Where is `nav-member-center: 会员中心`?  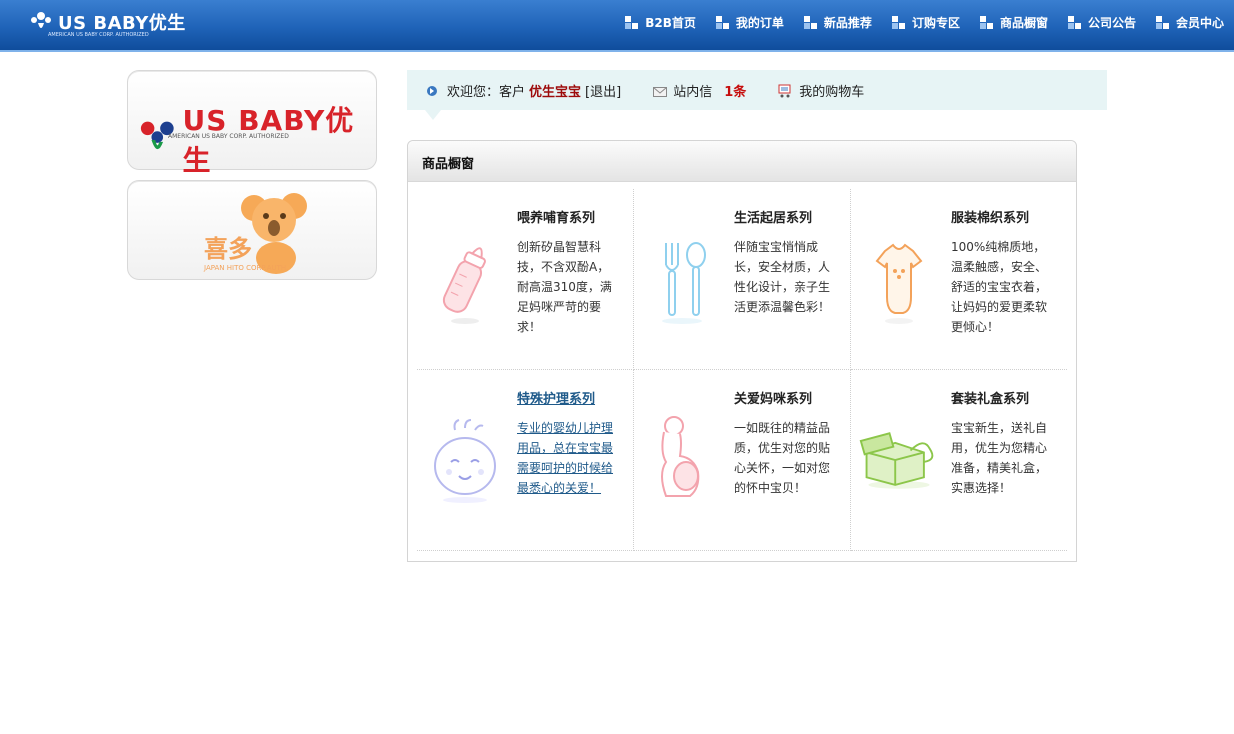 nav-member-center: 会员中心 is located at coordinates (1189, 22).